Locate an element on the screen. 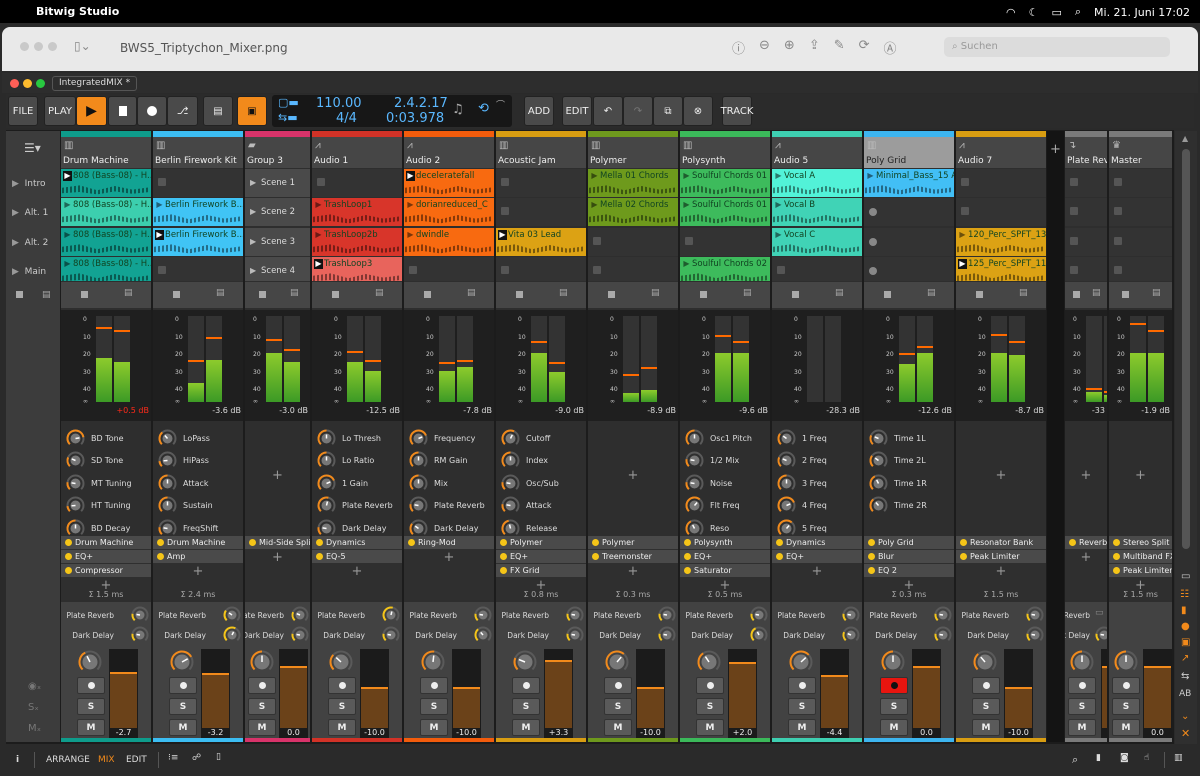 The height and width of the screenshot is (776, 1200). file-browser-icon: ▮ is located at coordinates (1098, 758).